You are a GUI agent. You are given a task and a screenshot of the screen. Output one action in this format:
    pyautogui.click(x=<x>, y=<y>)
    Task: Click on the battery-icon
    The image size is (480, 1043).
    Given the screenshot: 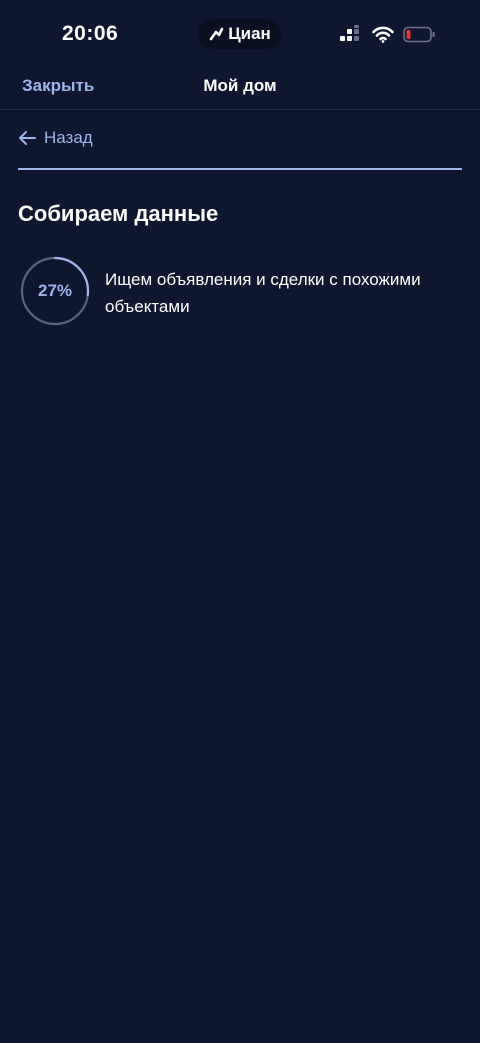 What is the action you would take?
    pyautogui.click(x=419, y=34)
    